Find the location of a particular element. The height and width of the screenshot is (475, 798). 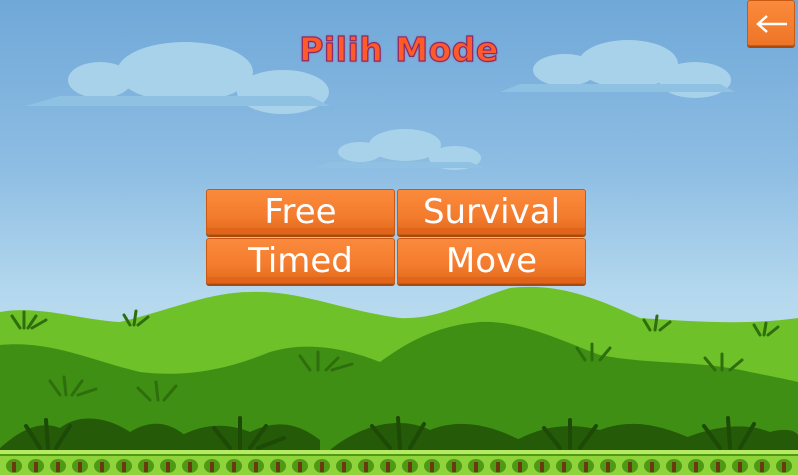

ground-strip-line is located at coordinates (399, 455).